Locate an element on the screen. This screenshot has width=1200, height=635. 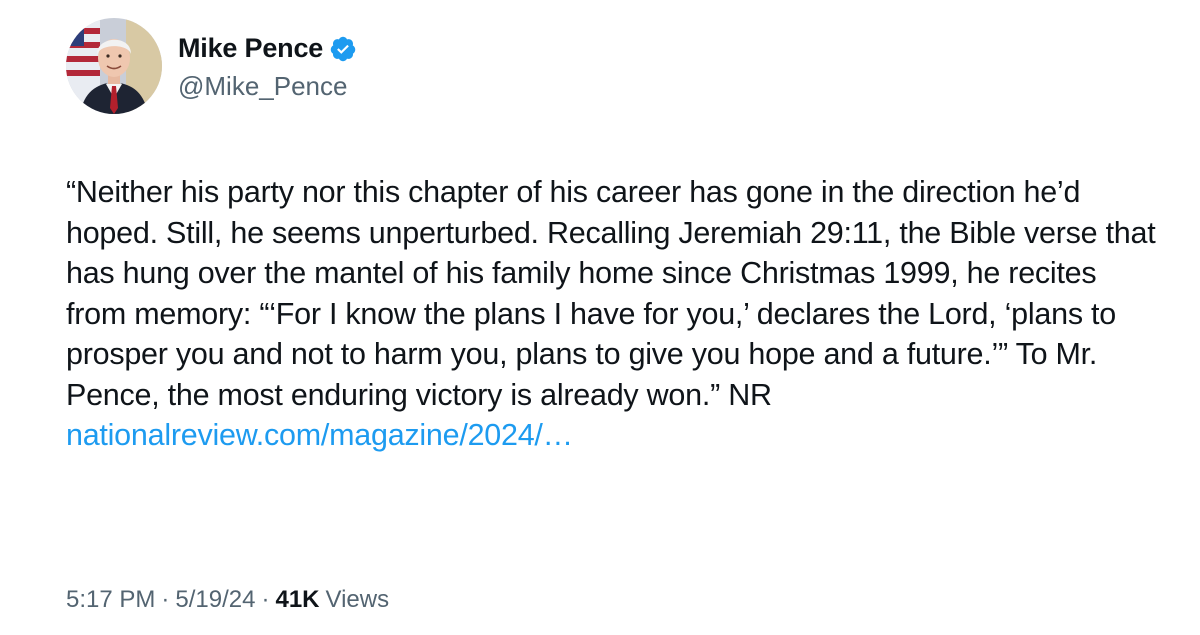
tweet-meta: 5:17 PM · 5/19/24 · 41K Views is located at coordinates (227, 600).